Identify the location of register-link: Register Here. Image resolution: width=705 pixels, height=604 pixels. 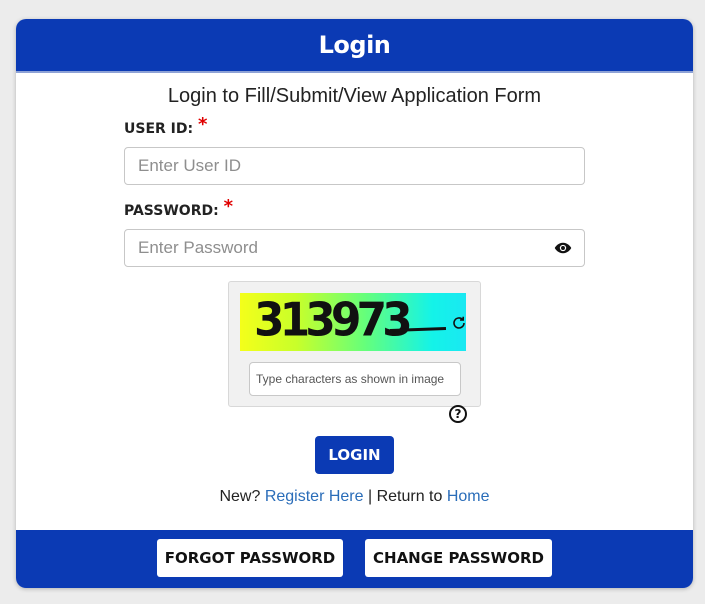
(314, 496).